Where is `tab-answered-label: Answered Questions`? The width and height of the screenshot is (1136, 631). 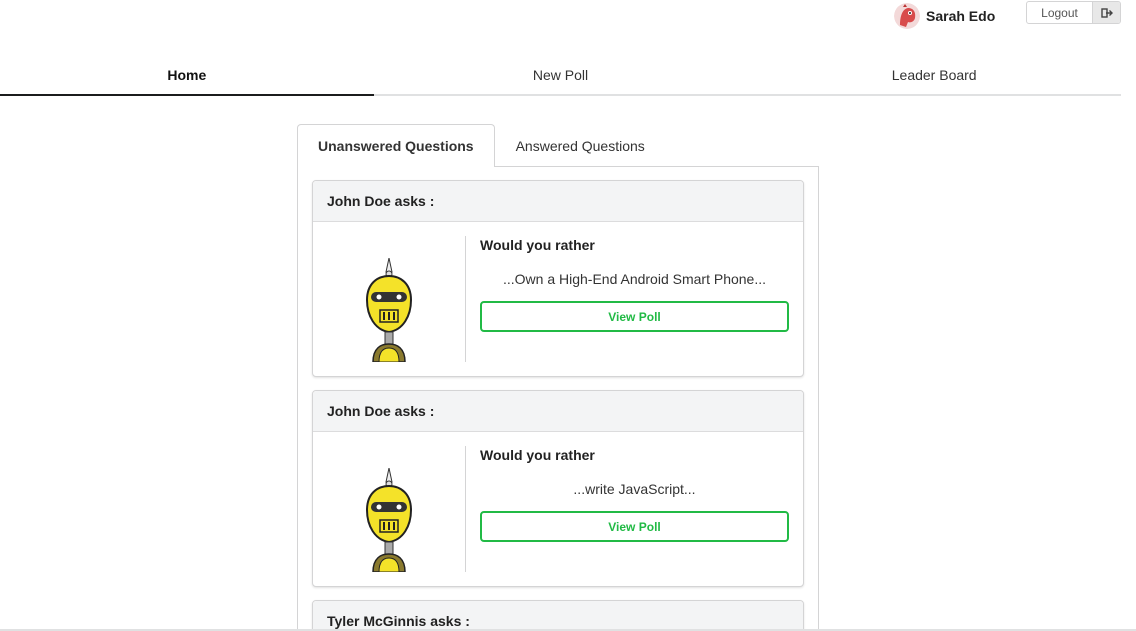 tab-answered-label: Answered Questions is located at coordinates (580, 146).